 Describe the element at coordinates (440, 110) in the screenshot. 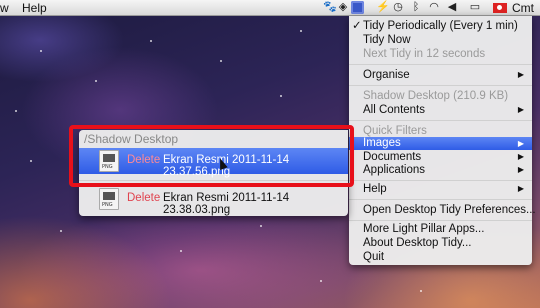

I see `menu-item-all-contents: All Contents ▶` at that location.